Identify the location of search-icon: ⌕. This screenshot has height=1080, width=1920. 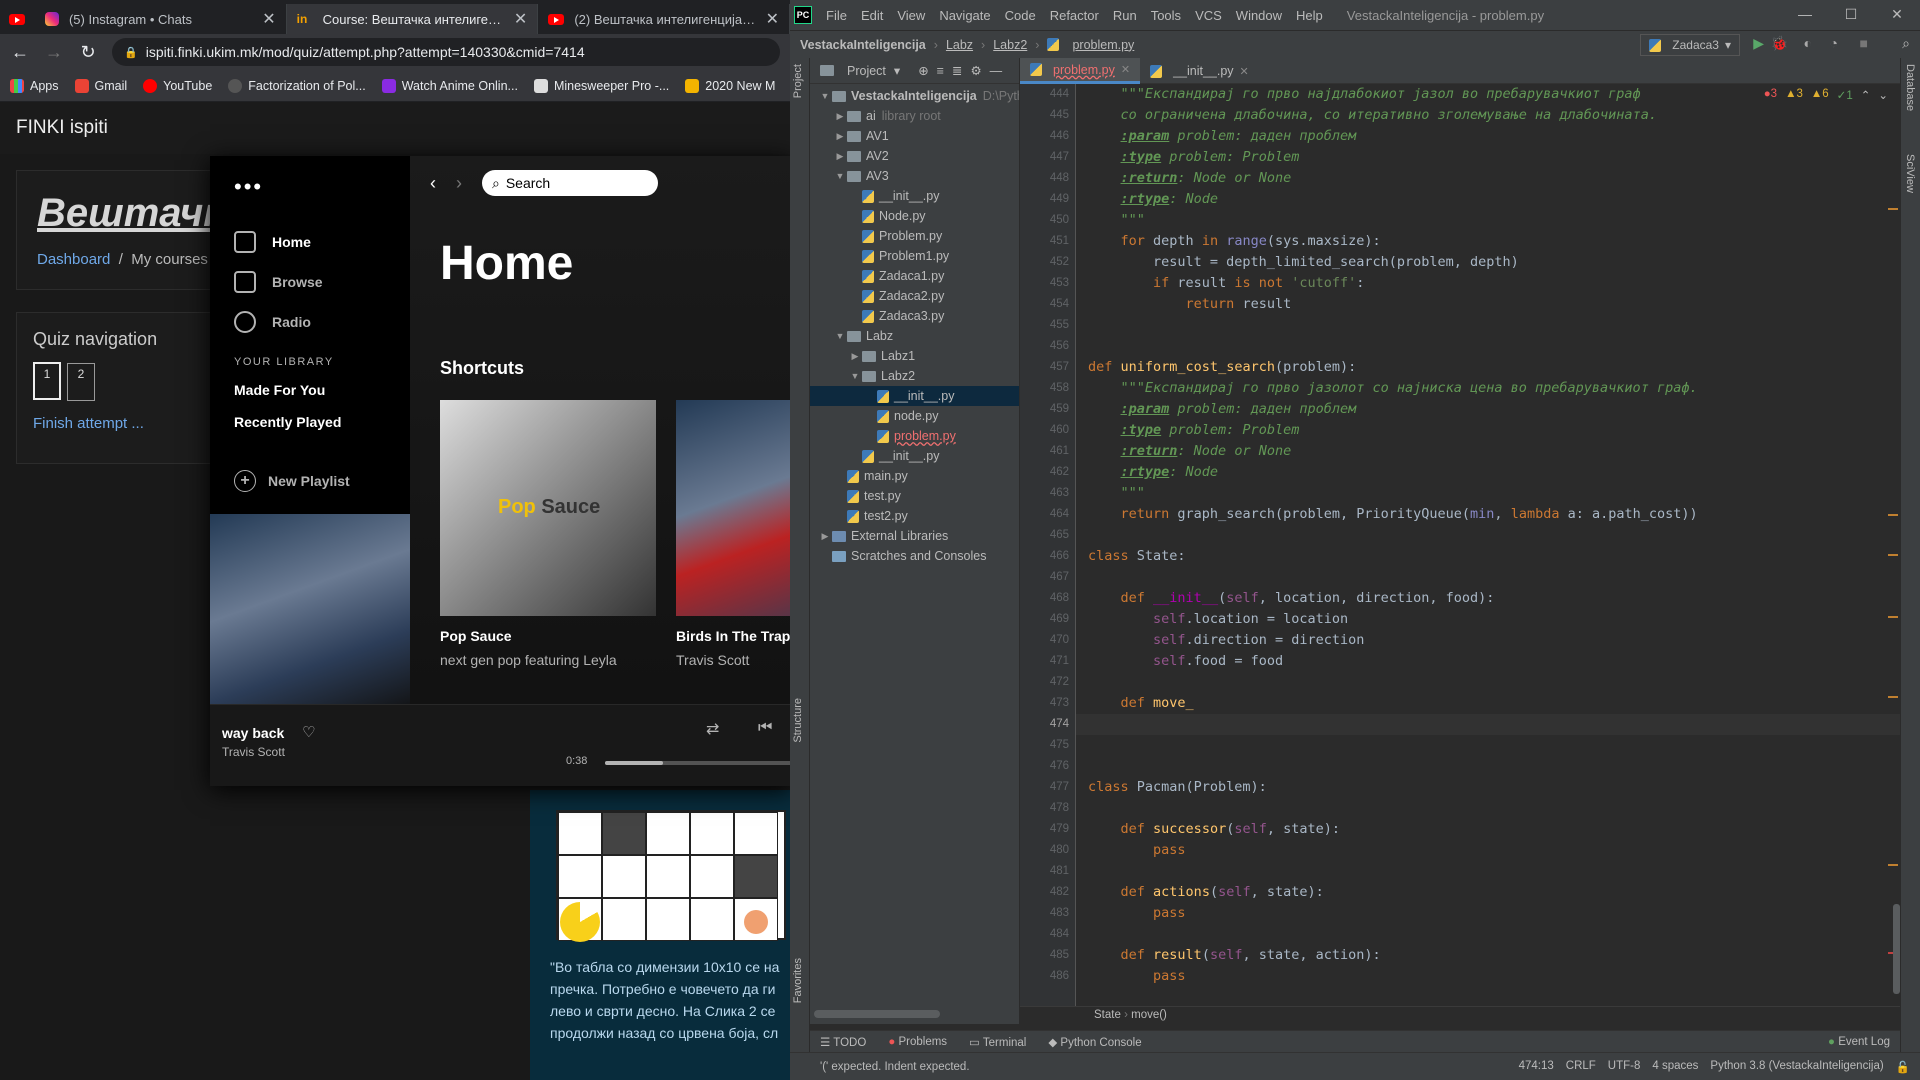
(1906, 43).